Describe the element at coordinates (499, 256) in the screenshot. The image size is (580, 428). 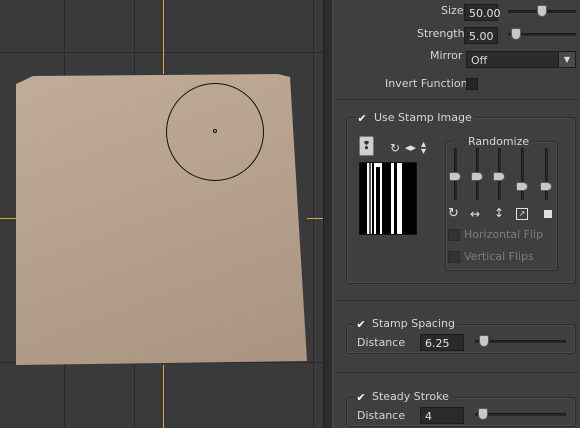
I see `vertical-flips-label: Vertical Flips` at that location.